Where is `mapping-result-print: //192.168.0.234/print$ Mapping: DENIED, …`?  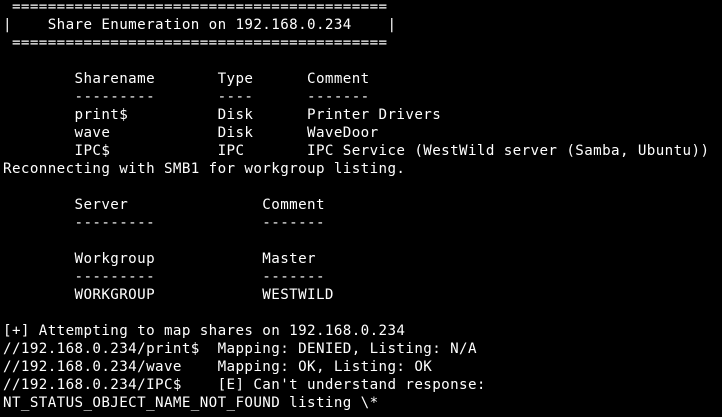 mapping-result-print: //192.168.0.234/print$ Mapping: DENIED, … is located at coordinates (240, 349).